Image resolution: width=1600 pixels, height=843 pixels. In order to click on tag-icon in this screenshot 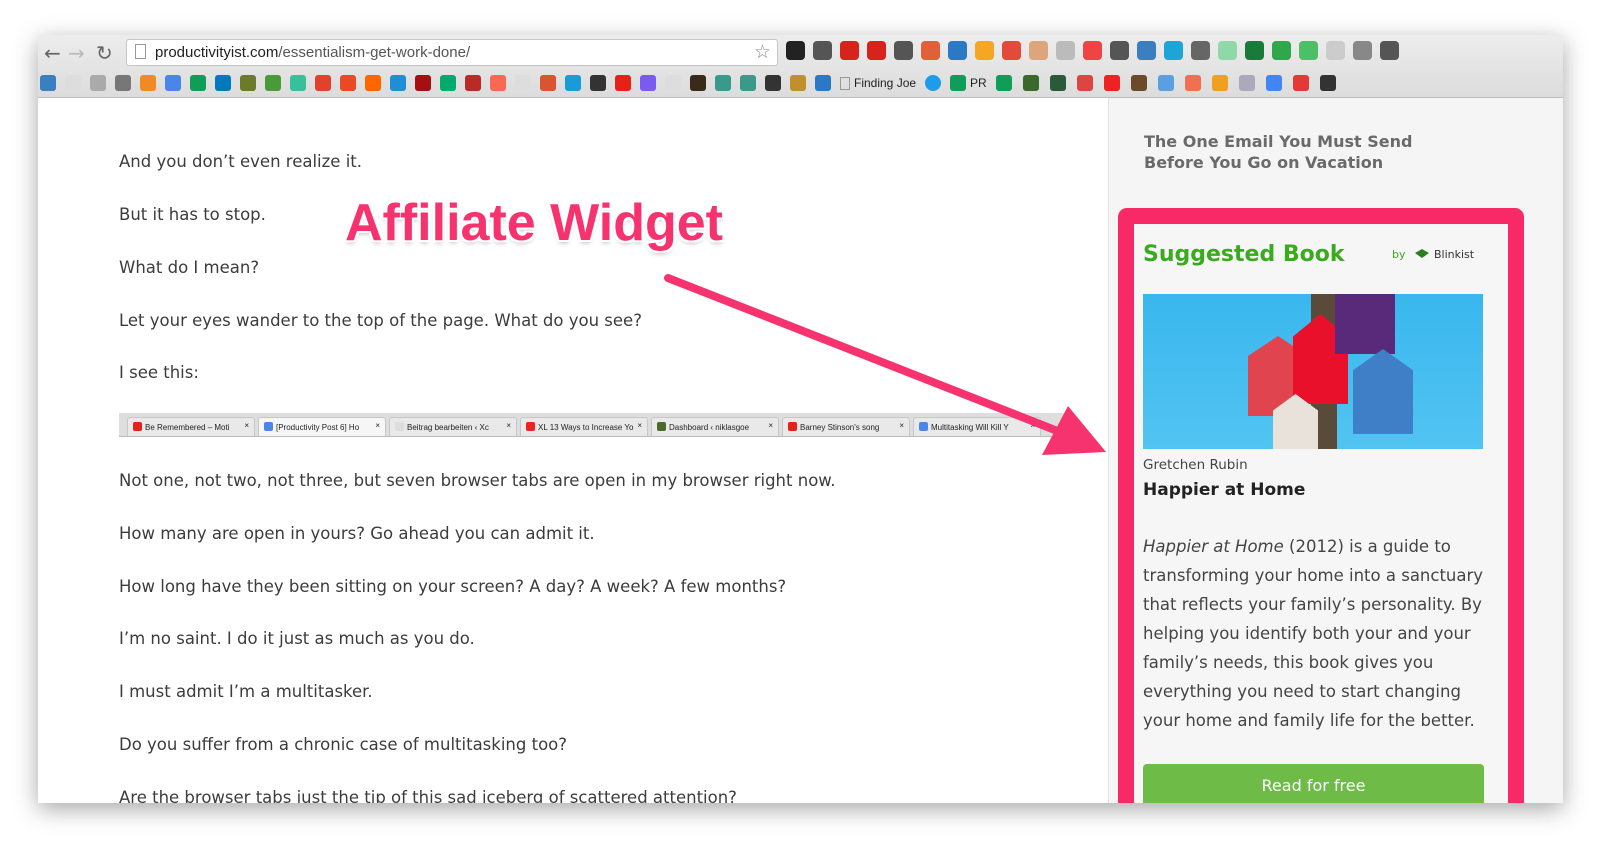, I will do `click(1281, 50)`.